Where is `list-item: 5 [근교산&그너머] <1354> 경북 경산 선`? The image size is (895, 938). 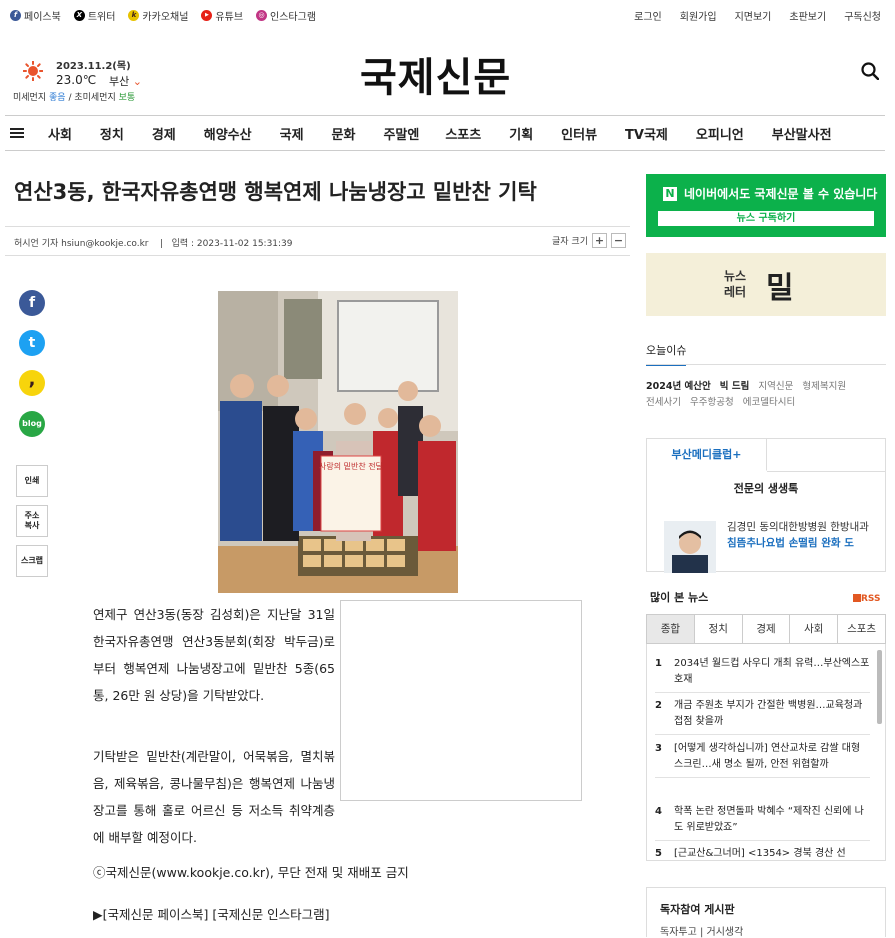 list-item: 5 [근교산&그너머] <1354> 경북 경산 선 is located at coordinates (762, 853).